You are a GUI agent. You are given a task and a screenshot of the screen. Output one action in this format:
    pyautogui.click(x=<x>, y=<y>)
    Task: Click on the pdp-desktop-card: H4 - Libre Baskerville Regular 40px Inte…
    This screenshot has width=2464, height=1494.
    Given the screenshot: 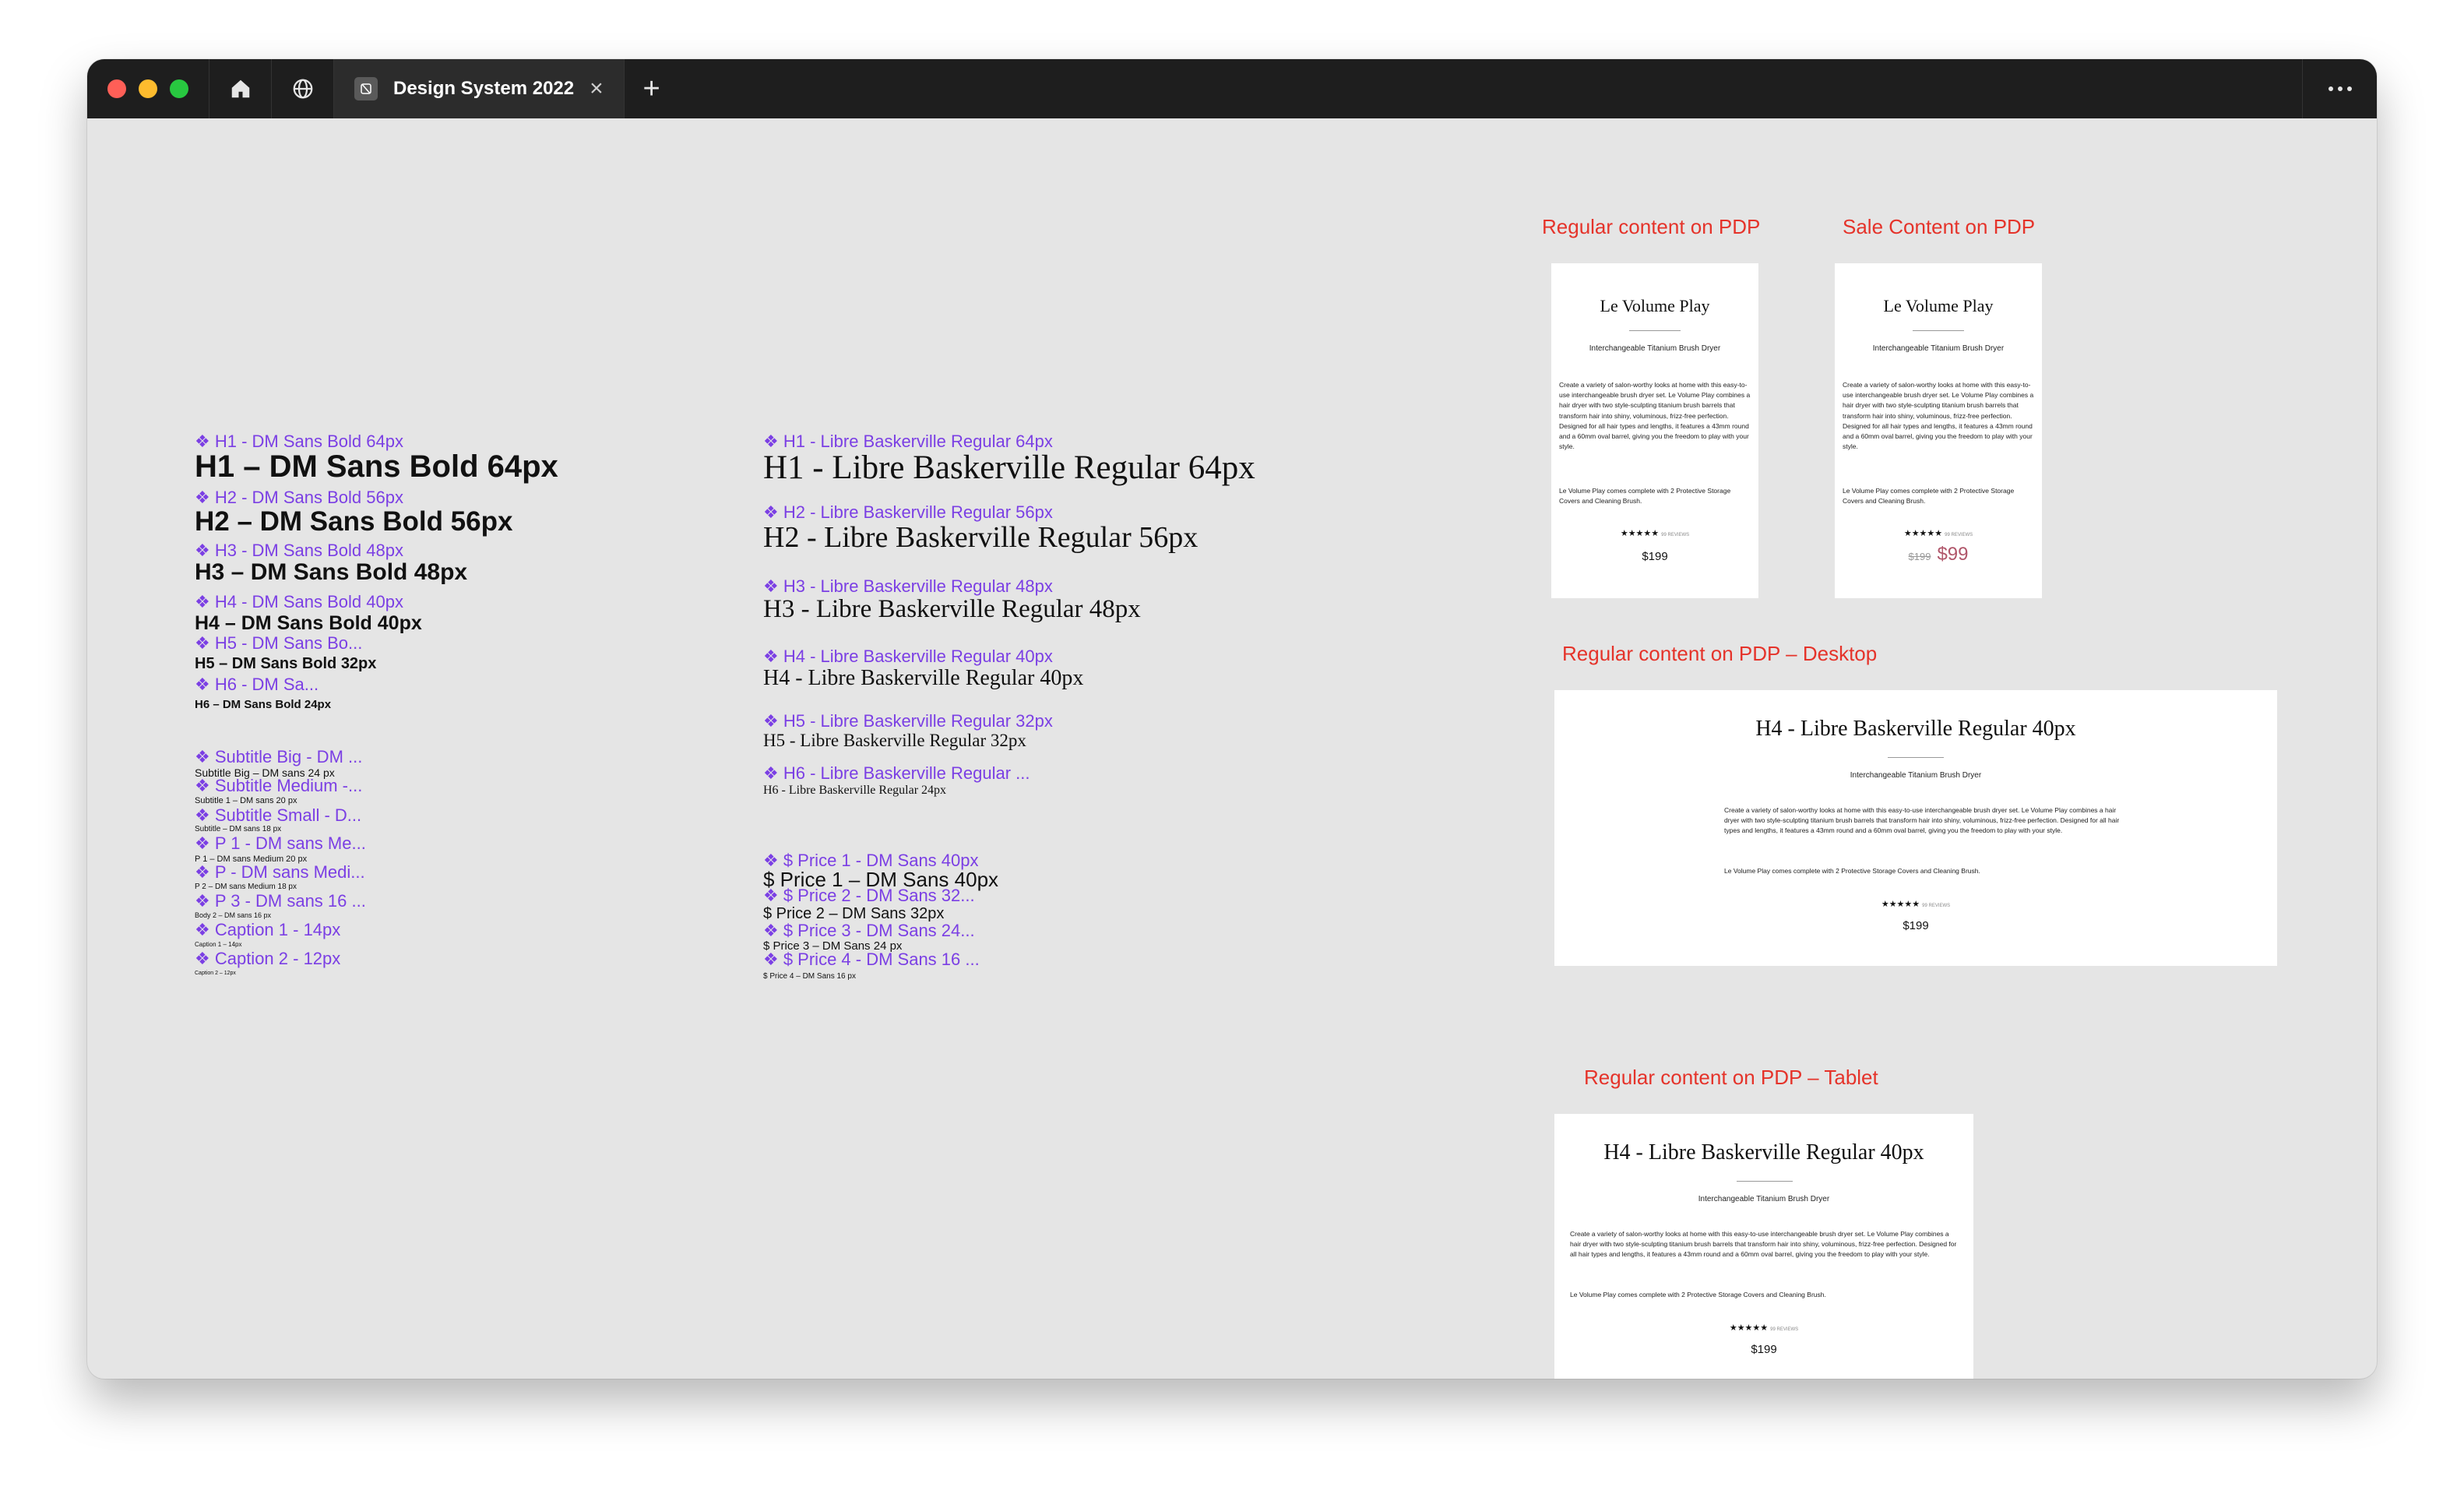 What is the action you would take?
    pyautogui.click(x=1915, y=828)
    